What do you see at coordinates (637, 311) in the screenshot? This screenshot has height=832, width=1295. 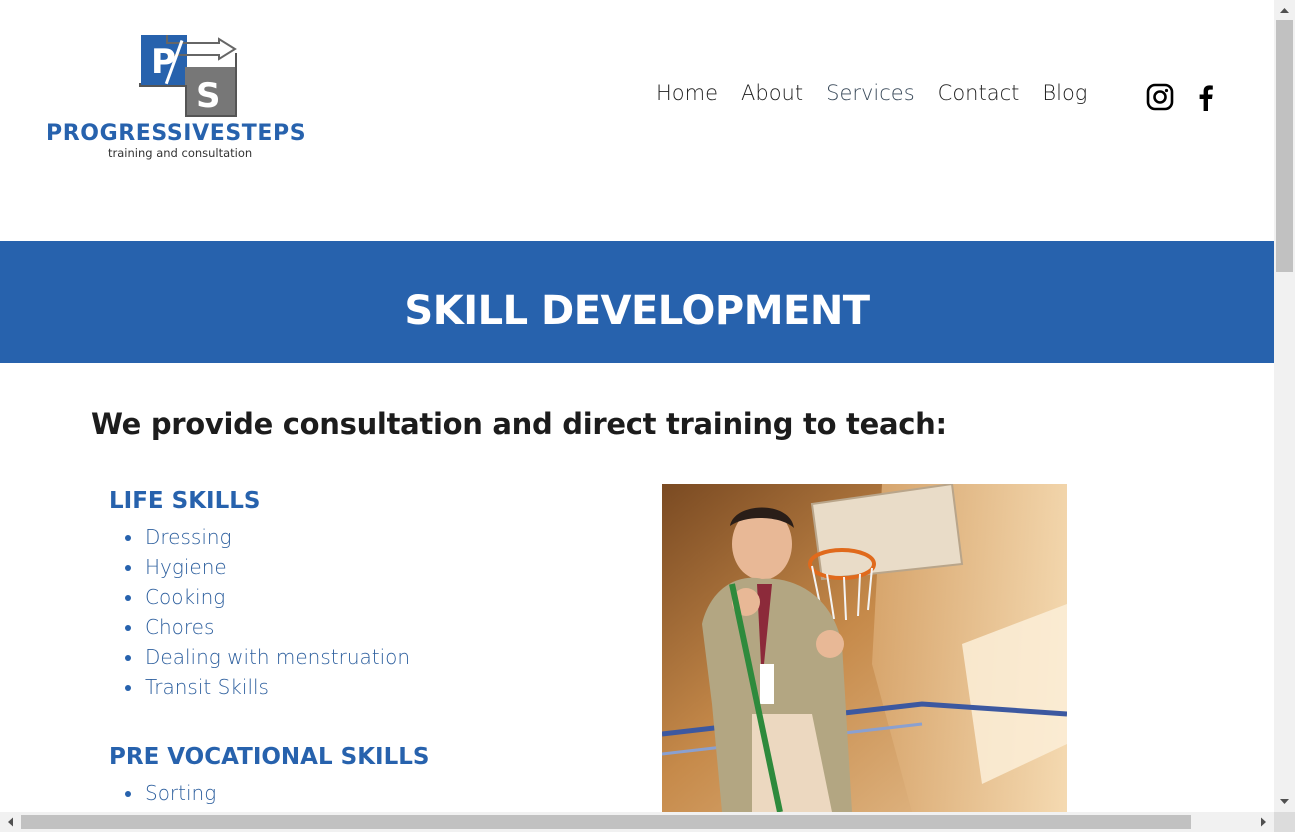 I see `page-title: SKILL DEVELOPMENT` at bounding box center [637, 311].